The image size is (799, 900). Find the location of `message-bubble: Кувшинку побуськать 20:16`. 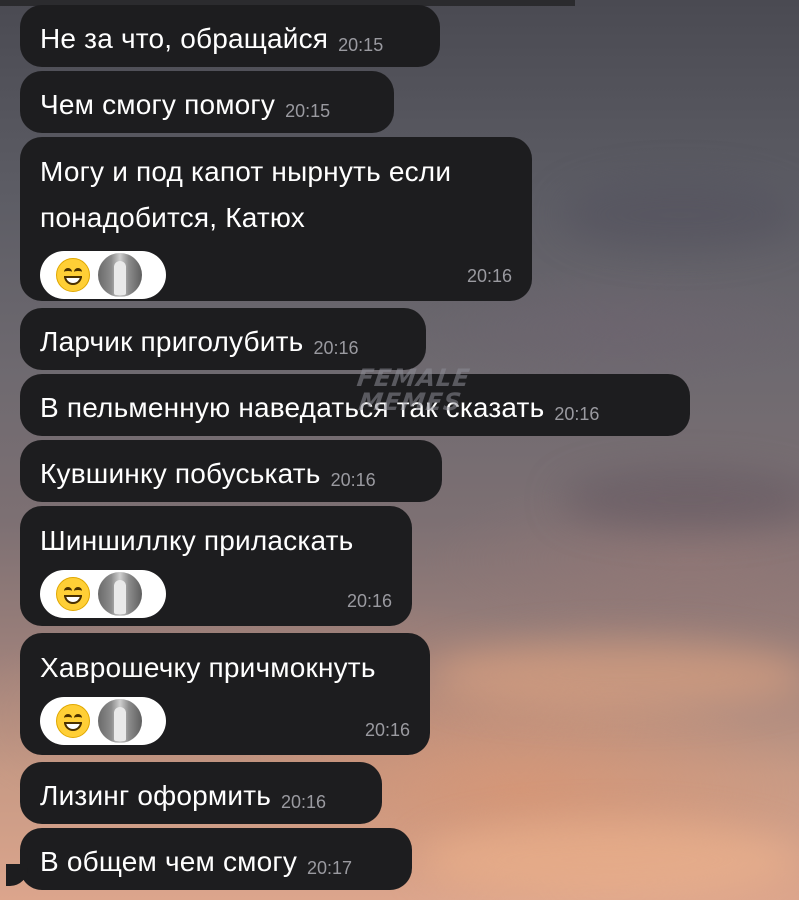

message-bubble: Кувшинку побуськать 20:16 is located at coordinates (231, 471).